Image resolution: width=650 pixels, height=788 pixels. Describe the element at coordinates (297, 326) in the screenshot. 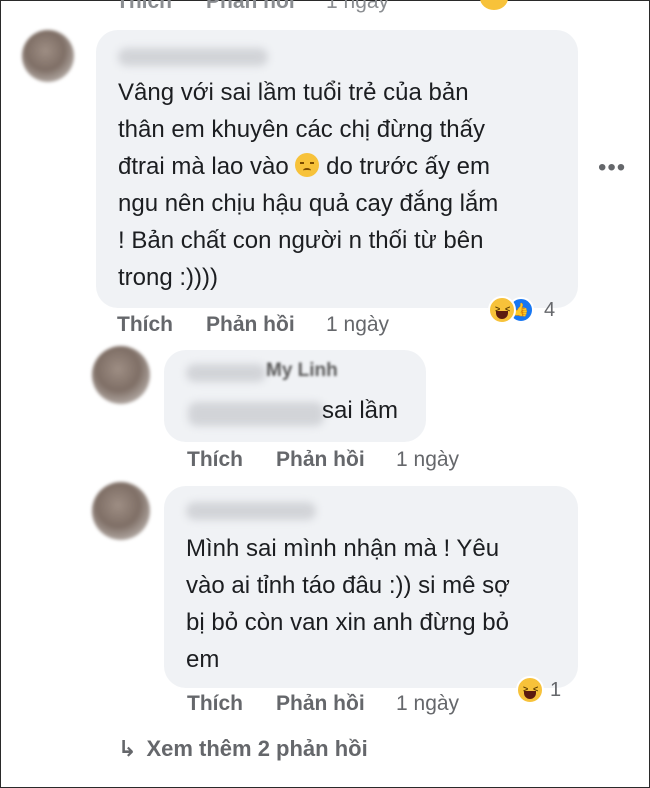

I see `comment-action-row: Thích Phản hồi 1 ngày` at that location.